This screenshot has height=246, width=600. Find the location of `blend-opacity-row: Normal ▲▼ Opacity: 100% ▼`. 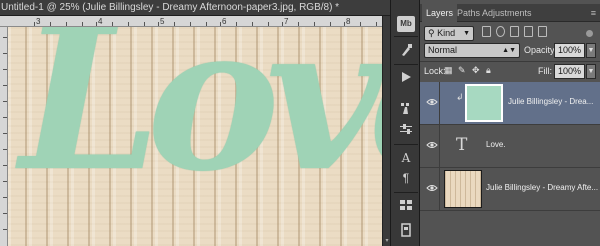

blend-opacity-row: Normal ▲▼ Opacity: 100% ▼ is located at coordinates (510, 52).